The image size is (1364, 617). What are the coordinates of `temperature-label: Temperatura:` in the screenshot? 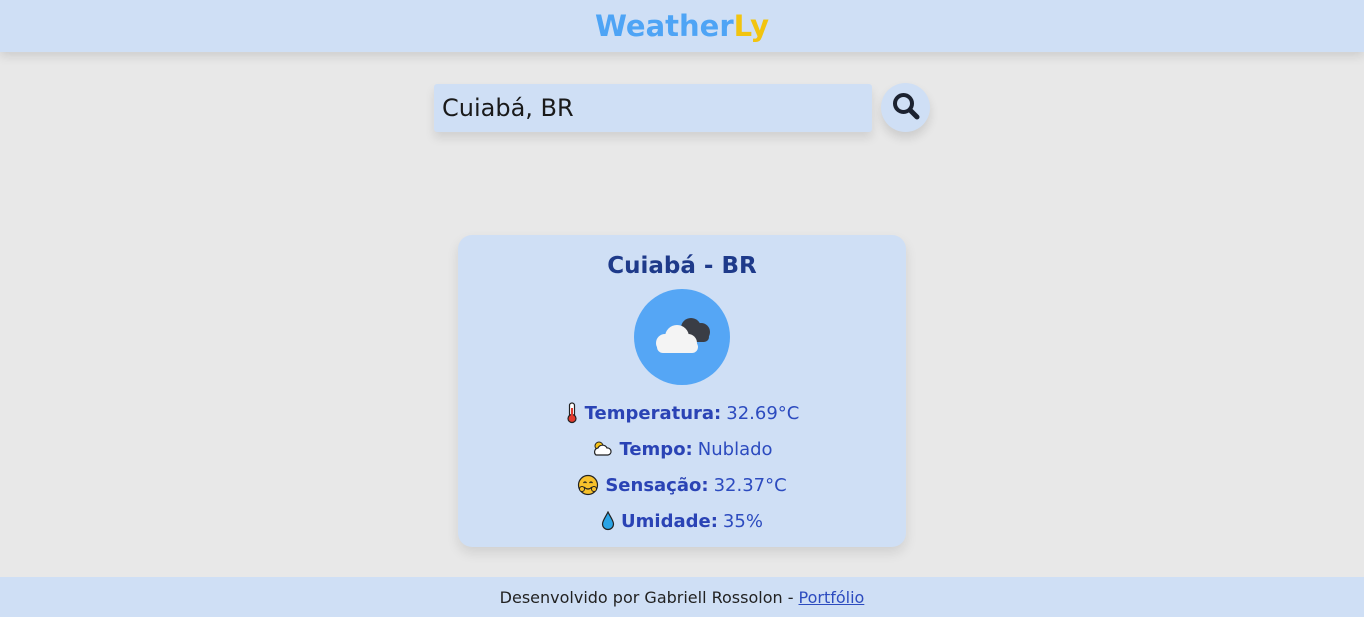 It's located at (653, 413).